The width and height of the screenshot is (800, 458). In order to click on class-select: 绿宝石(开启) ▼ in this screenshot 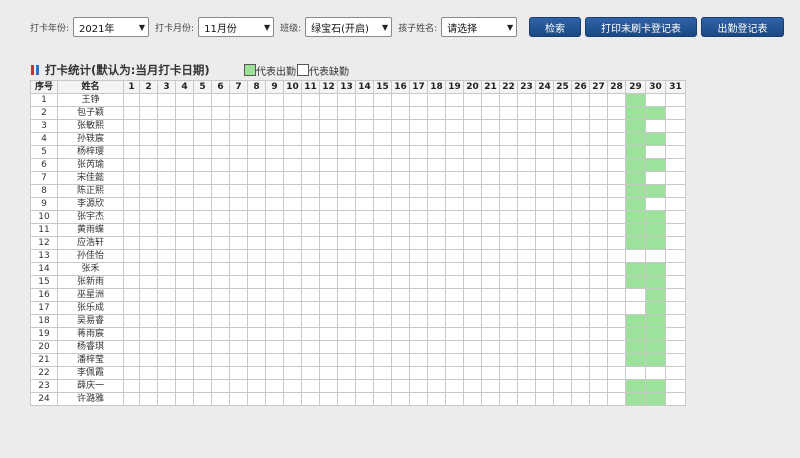, I will do `click(349, 27)`.